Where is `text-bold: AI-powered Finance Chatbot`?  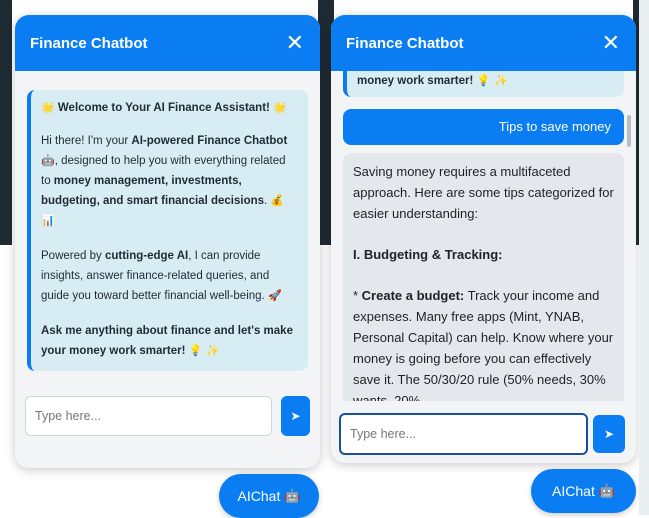 text-bold: AI-powered Finance Chatbot is located at coordinates (209, 141).